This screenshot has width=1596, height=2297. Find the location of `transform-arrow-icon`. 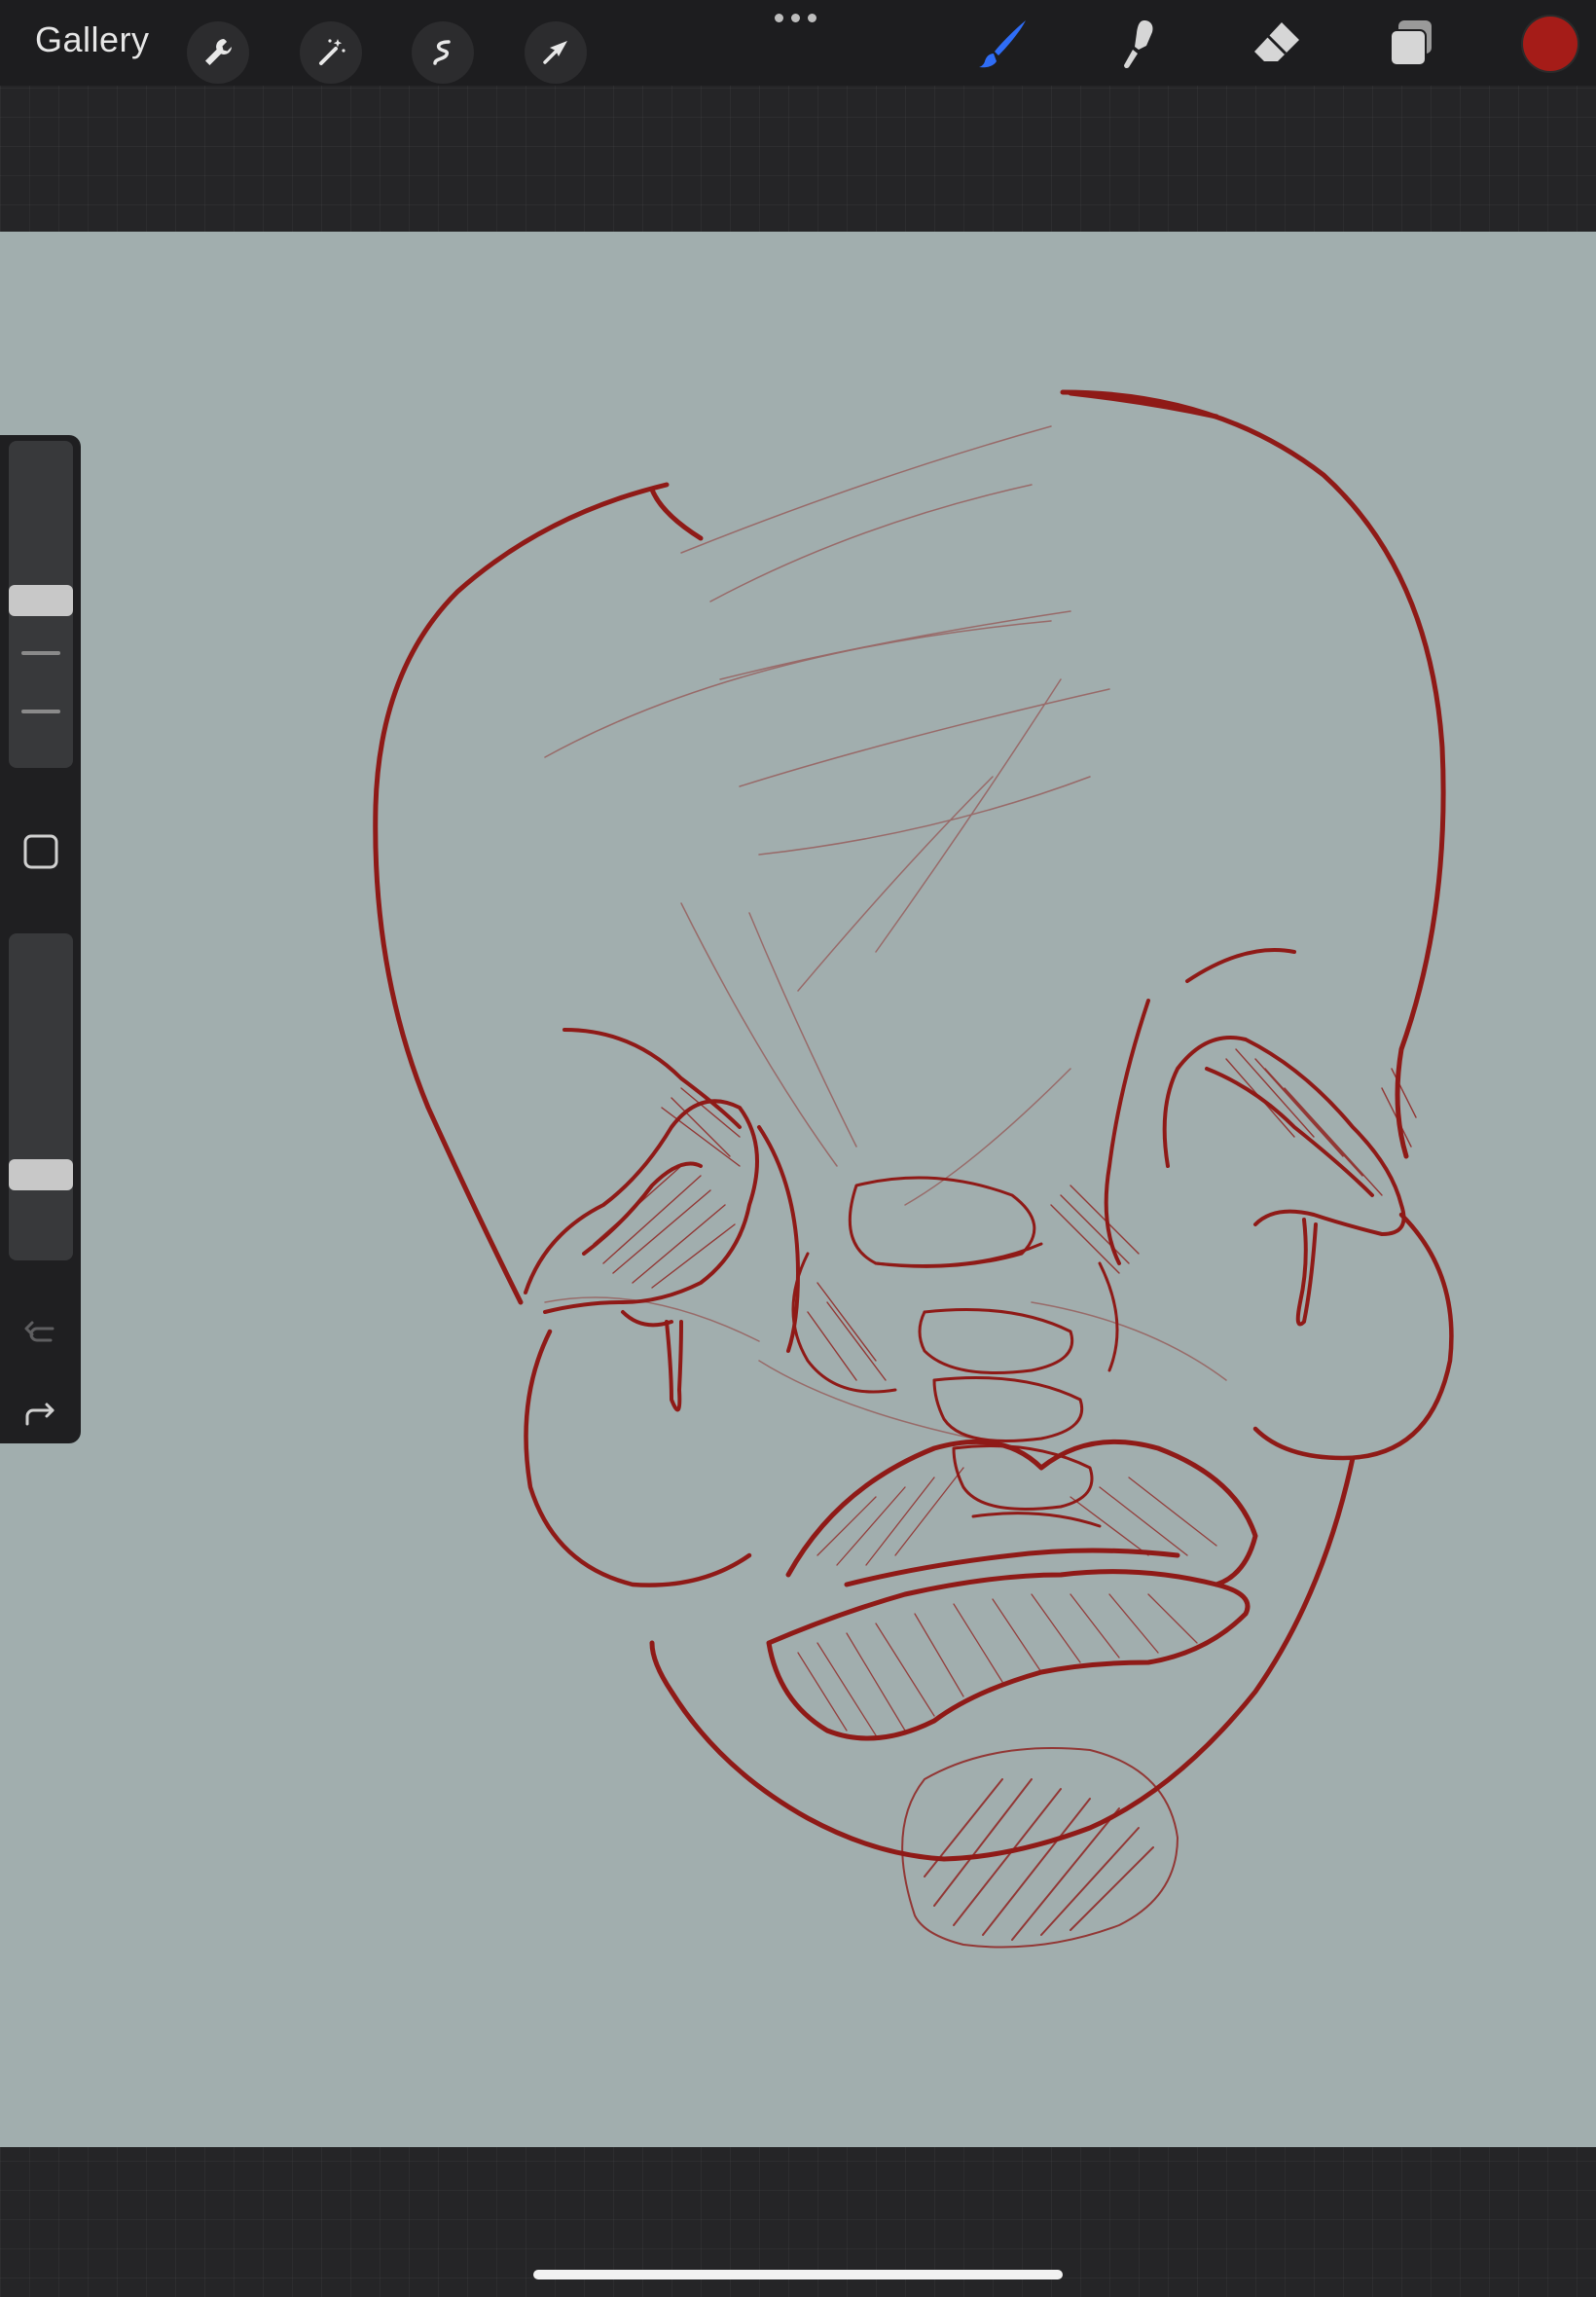

transform-arrow-icon is located at coordinates (555, 52).